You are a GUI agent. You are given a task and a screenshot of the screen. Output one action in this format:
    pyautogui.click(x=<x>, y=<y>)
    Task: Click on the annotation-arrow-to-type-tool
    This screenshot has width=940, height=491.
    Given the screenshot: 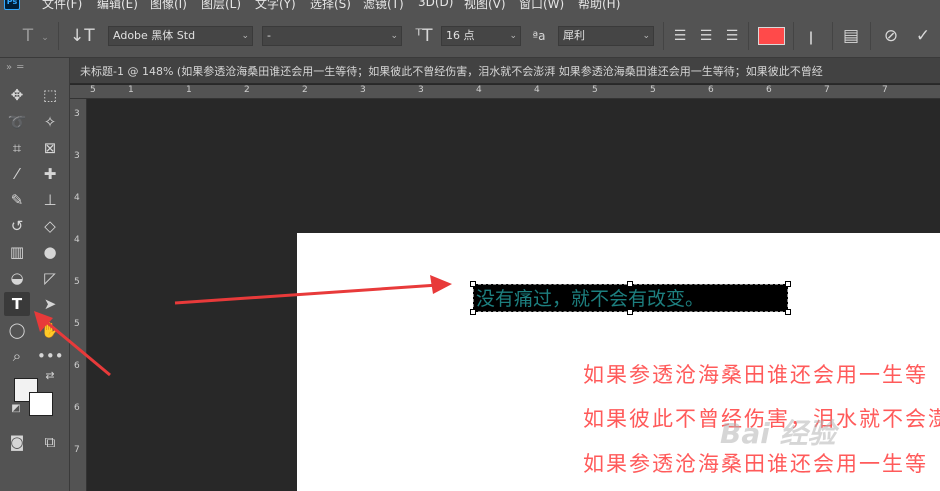 What is the action you would take?
    pyautogui.click(x=77, y=347)
    